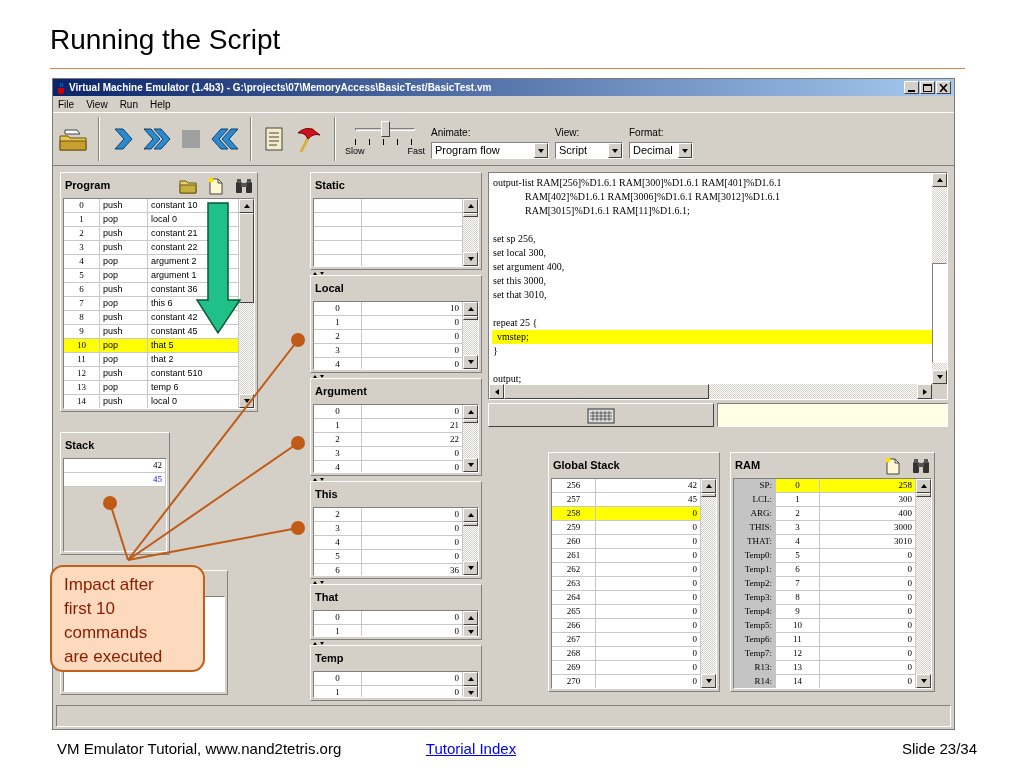 Image resolution: width=1024 pixels, height=768 pixels. Describe the element at coordinates (115, 480) in the screenshot. I see `table-cell: 45` at that location.